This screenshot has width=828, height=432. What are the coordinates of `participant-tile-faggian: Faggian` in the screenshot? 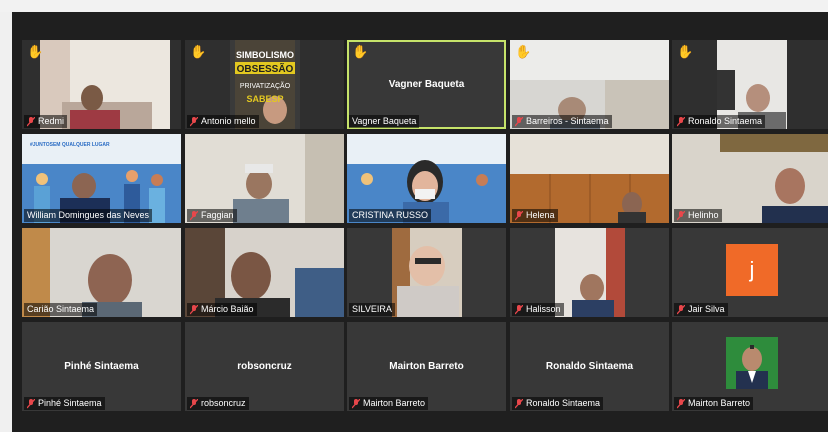 It's located at (264, 178).